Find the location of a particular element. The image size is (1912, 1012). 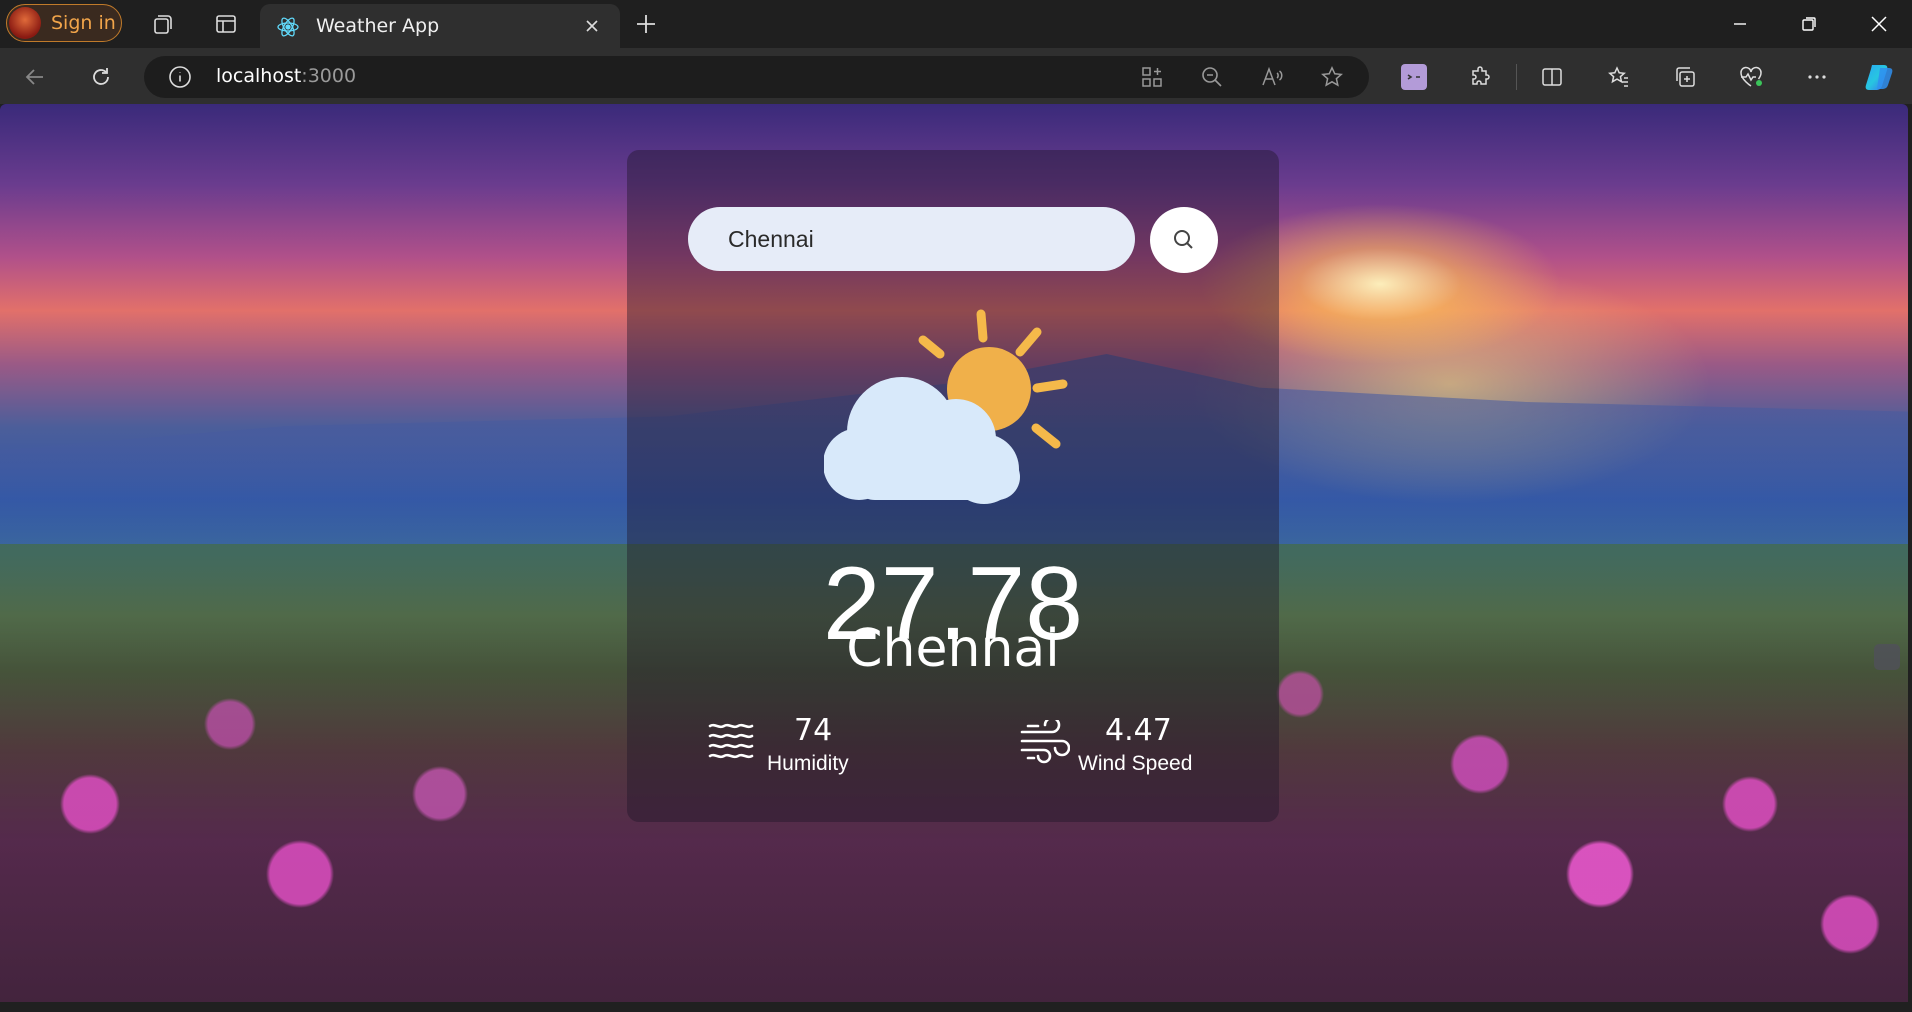

profile-button-label: Sign in is located at coordinates (83, 23).